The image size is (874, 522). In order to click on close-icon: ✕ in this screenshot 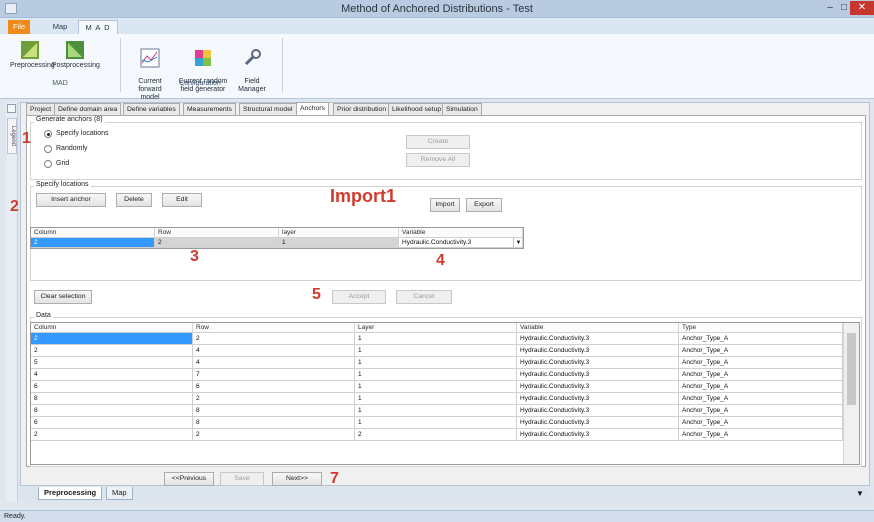, I will do `click(862, 8)`.